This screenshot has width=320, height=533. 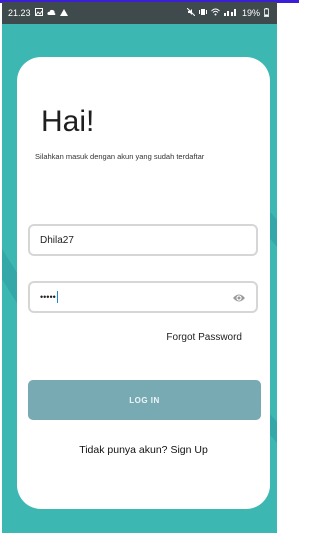 I want to click on vibrate-icon, so click(x=202, y=13).